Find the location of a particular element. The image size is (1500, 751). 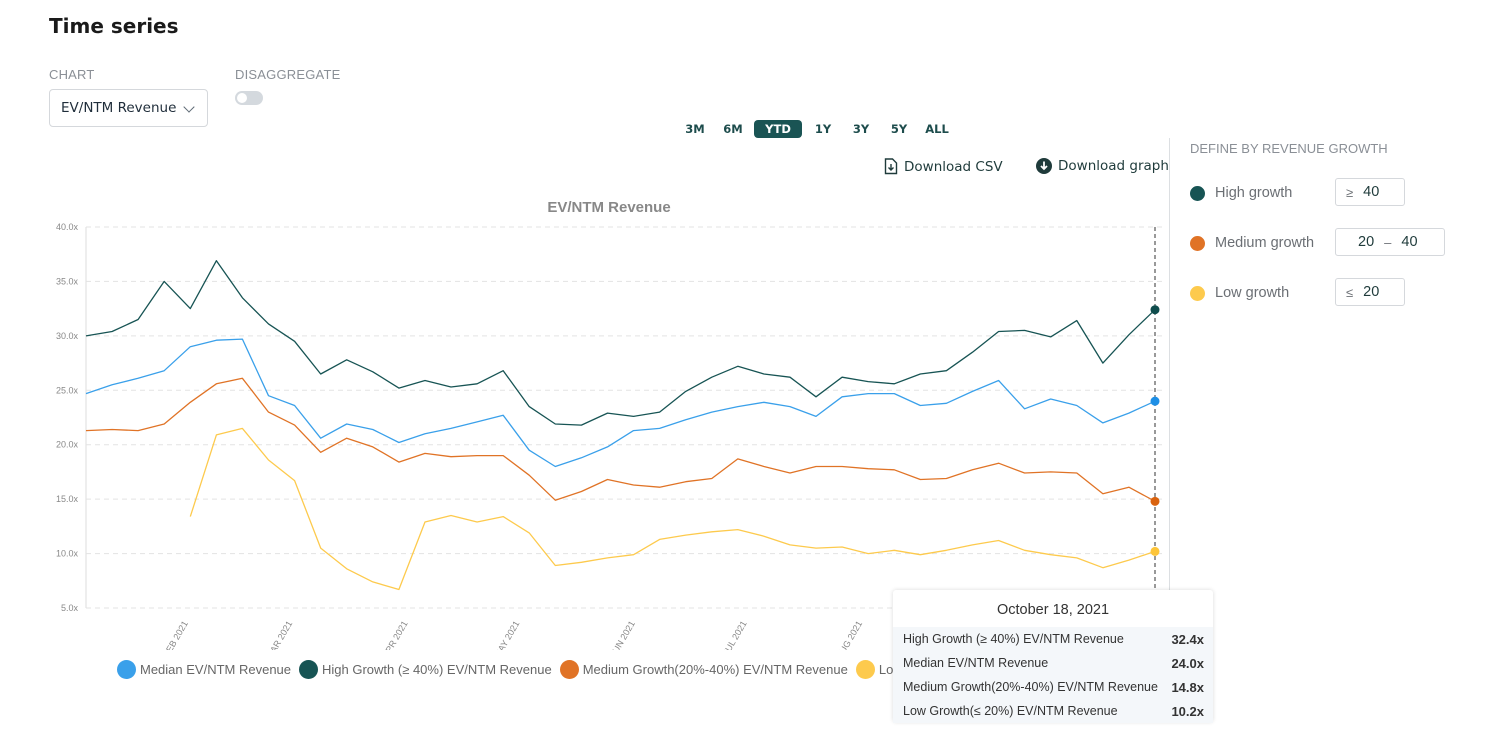

x-tick-label: JUL 2021 is located at coordinates (735, 634).